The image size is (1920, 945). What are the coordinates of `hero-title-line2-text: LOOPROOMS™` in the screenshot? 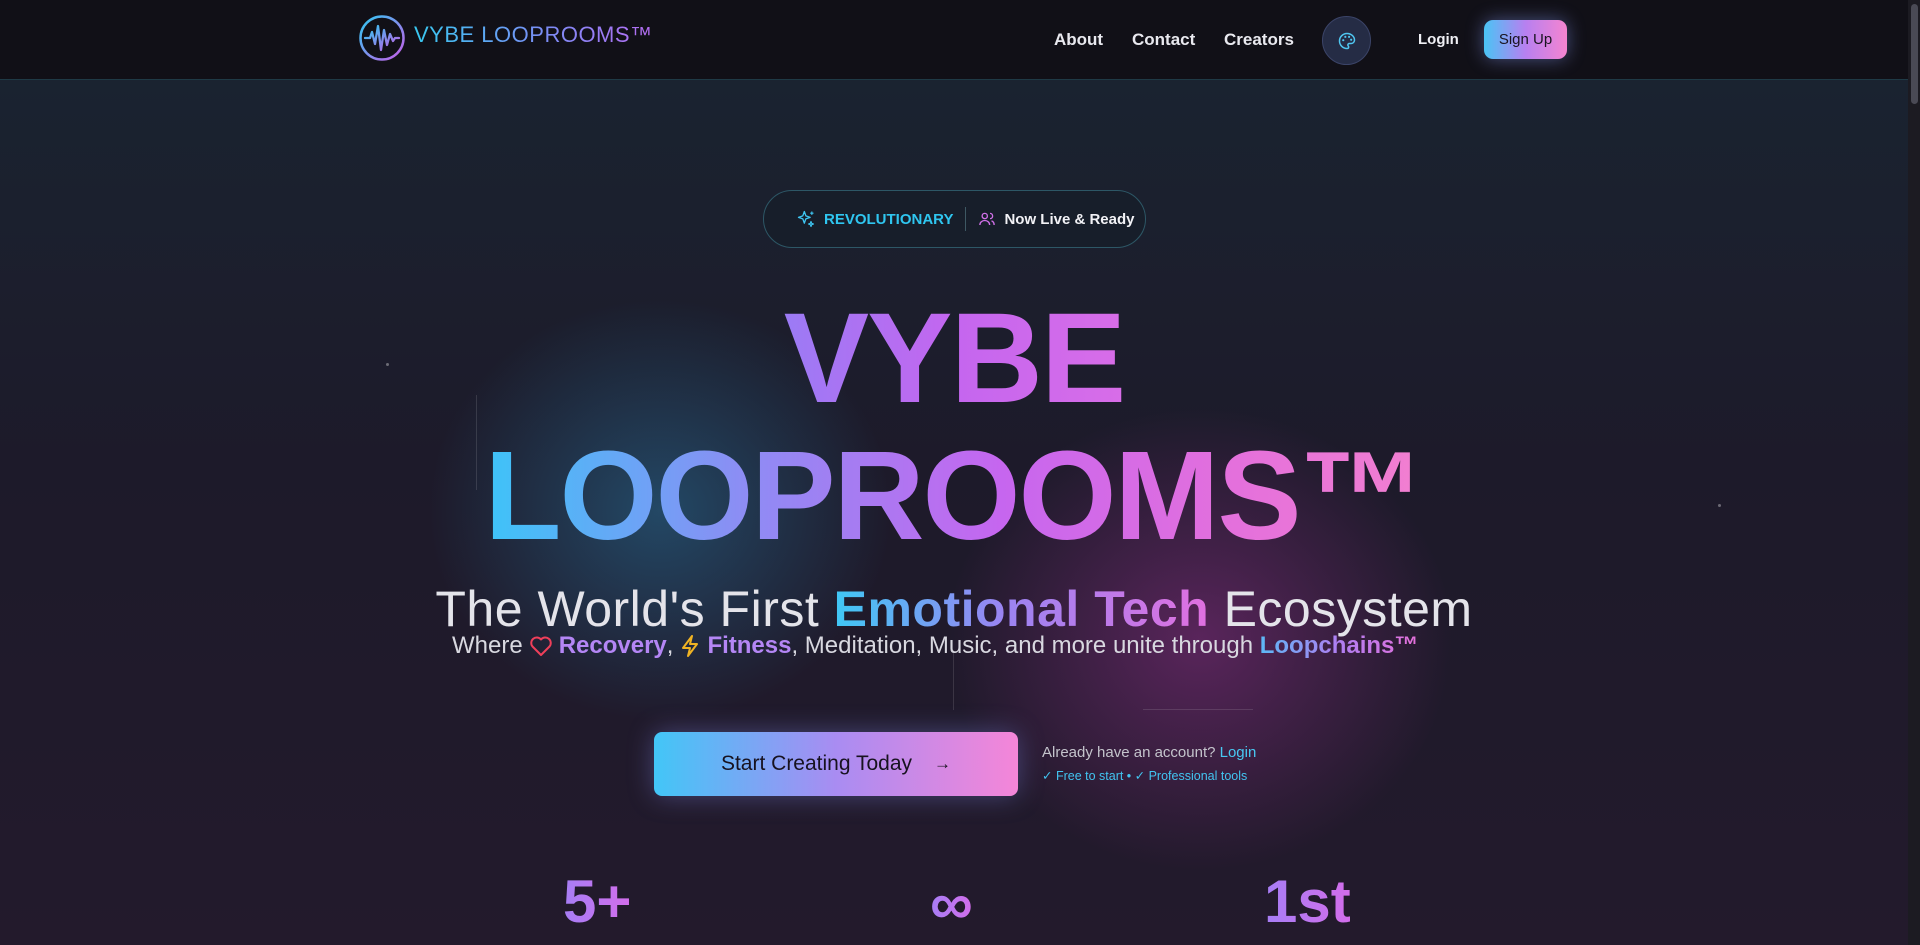 It's located at (954, 495).